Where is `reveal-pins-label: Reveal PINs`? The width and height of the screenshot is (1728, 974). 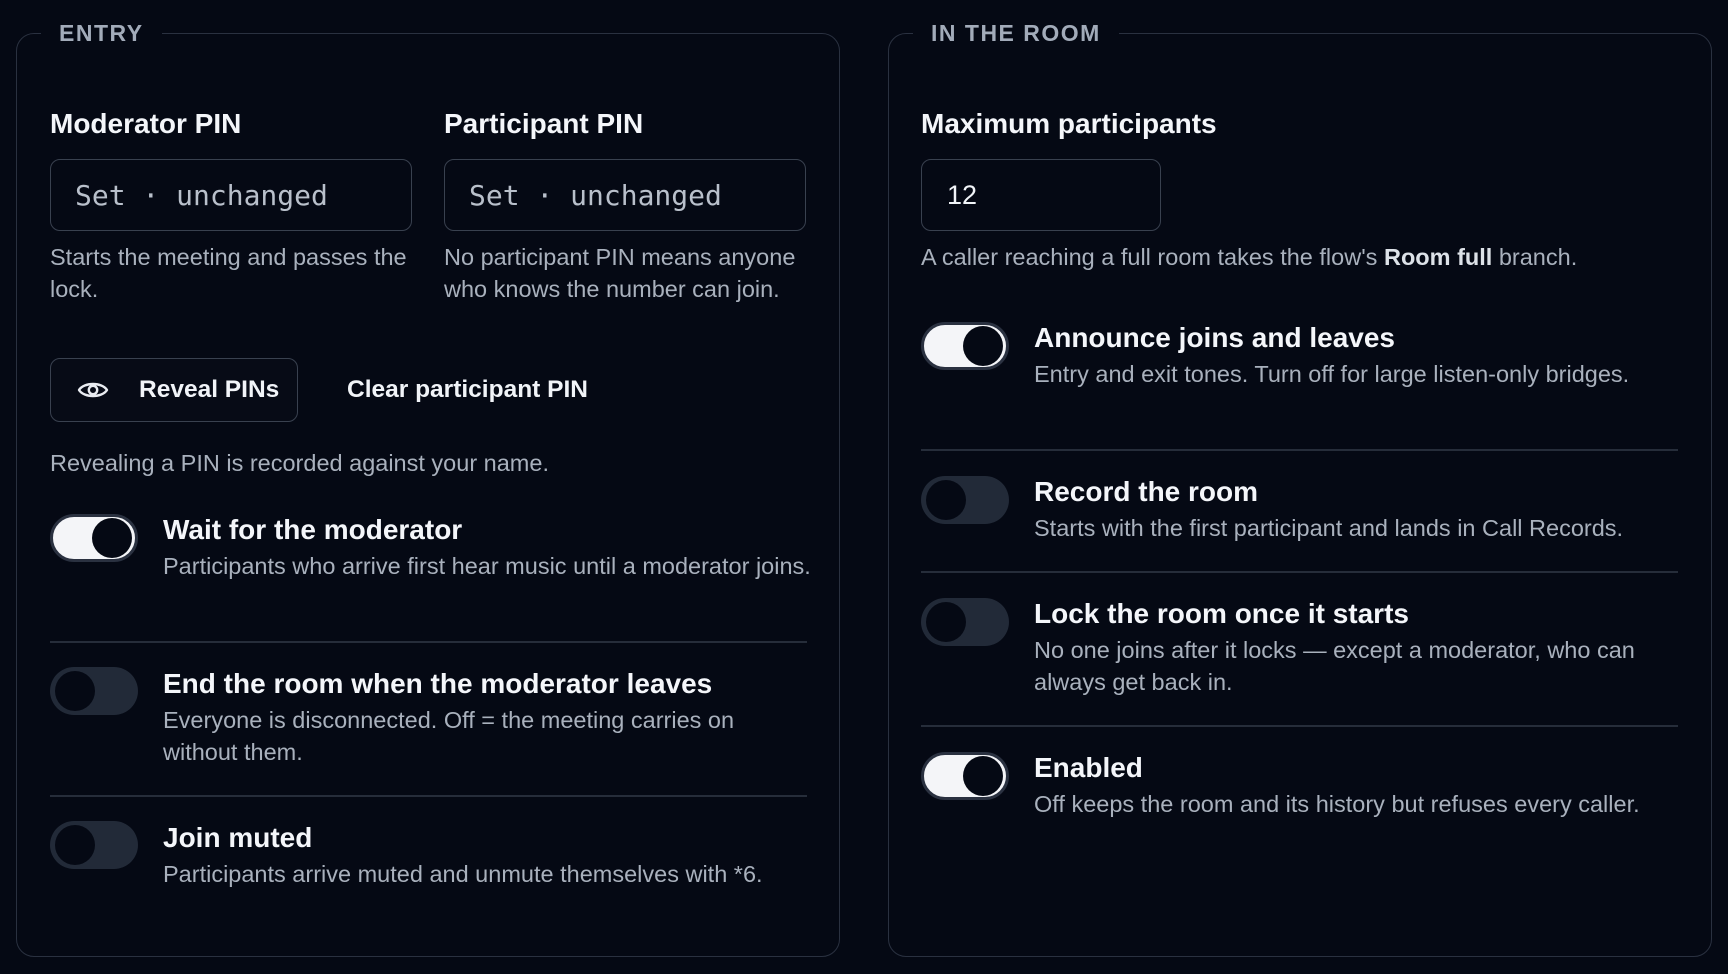
reveal-pins-label: Reveal PINs is located at coordinates (209, 389).